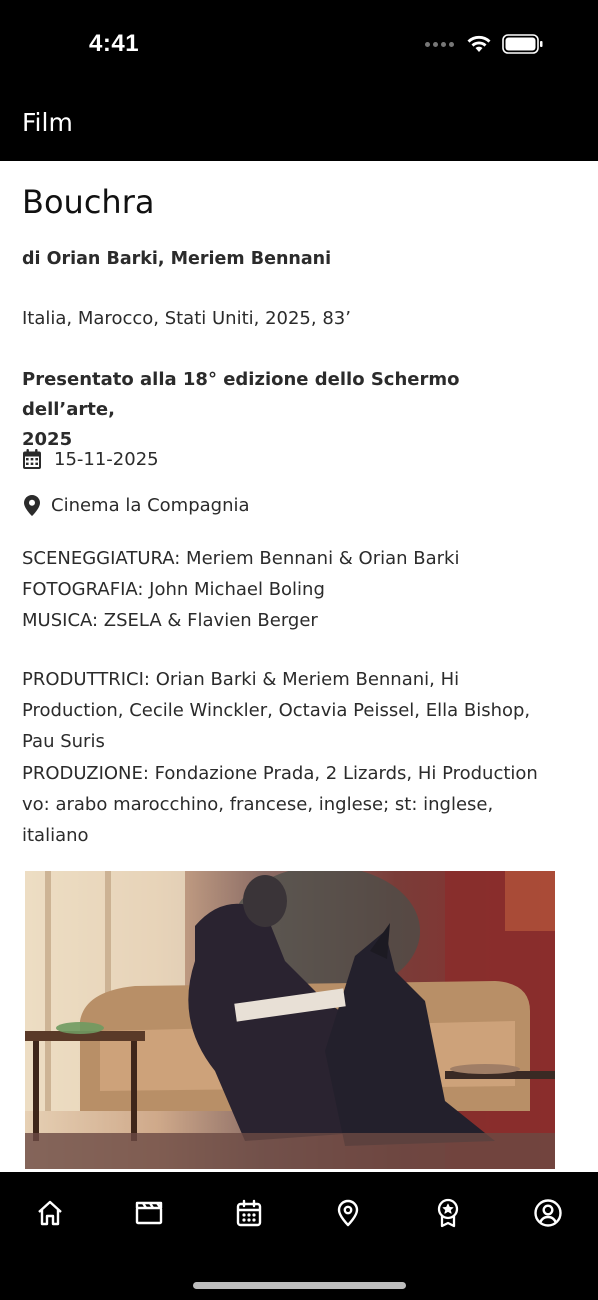 This screenshot has height=1300, width=598. I want to click on signal-icon, so click(439, 44).